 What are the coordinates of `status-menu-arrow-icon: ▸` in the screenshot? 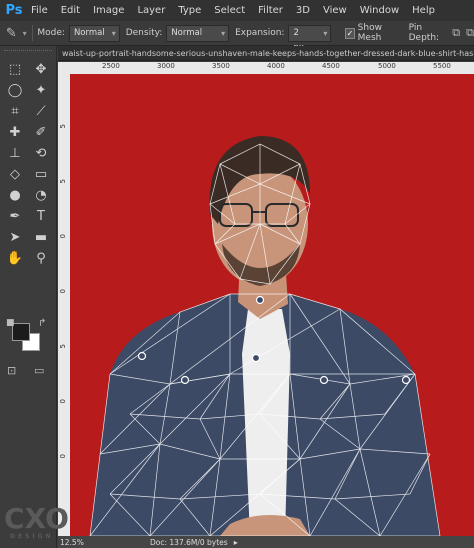 It's located at (236, 542).